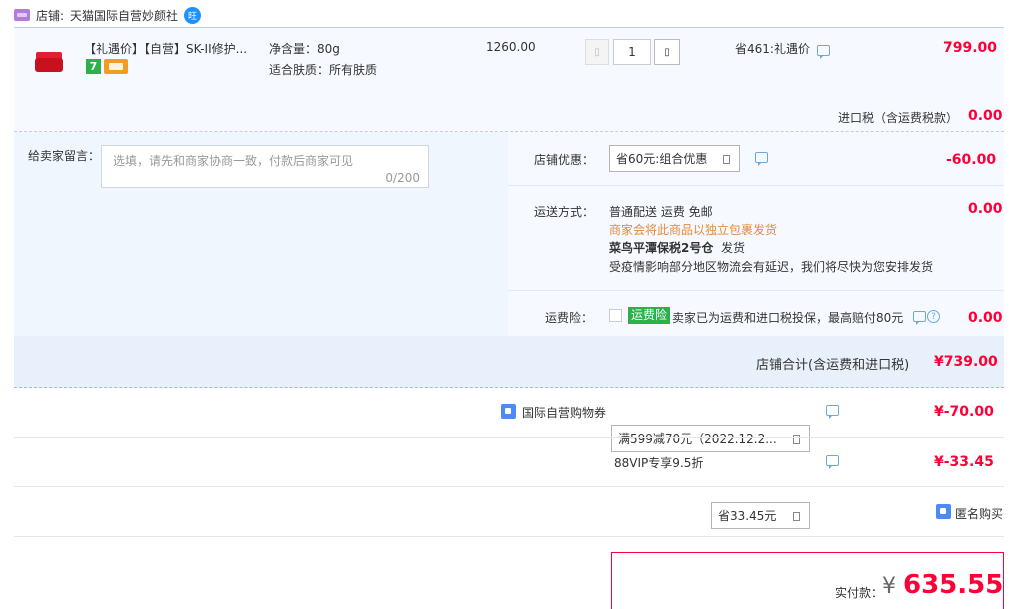 This screenshot has height=609, width=1026. I want to click on quantity-increase-button: ▯, so click(667, 52).